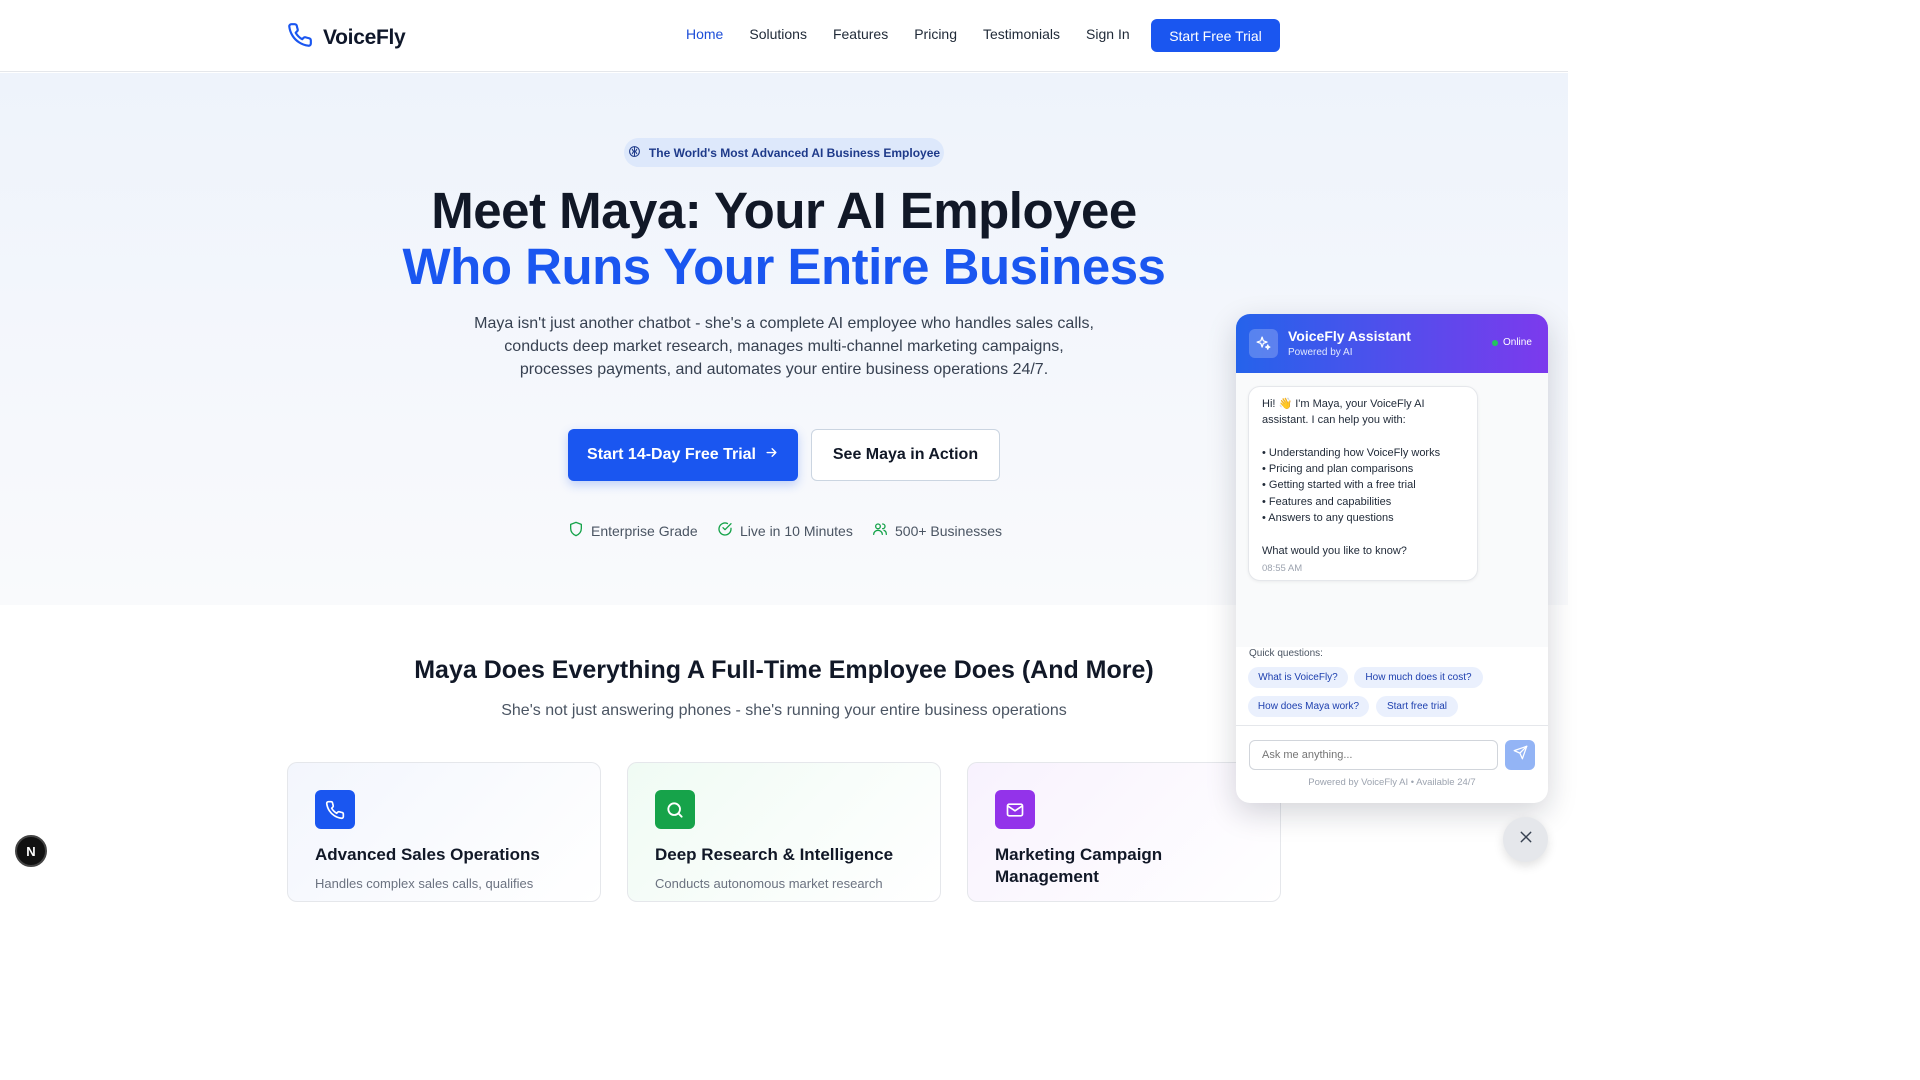 The height and width of the screenshot is (1080, 1920). What do you see at coordinates (725, 530) in the screenshot?
I see `check-circle-icon` at bounding box center [725, 530].